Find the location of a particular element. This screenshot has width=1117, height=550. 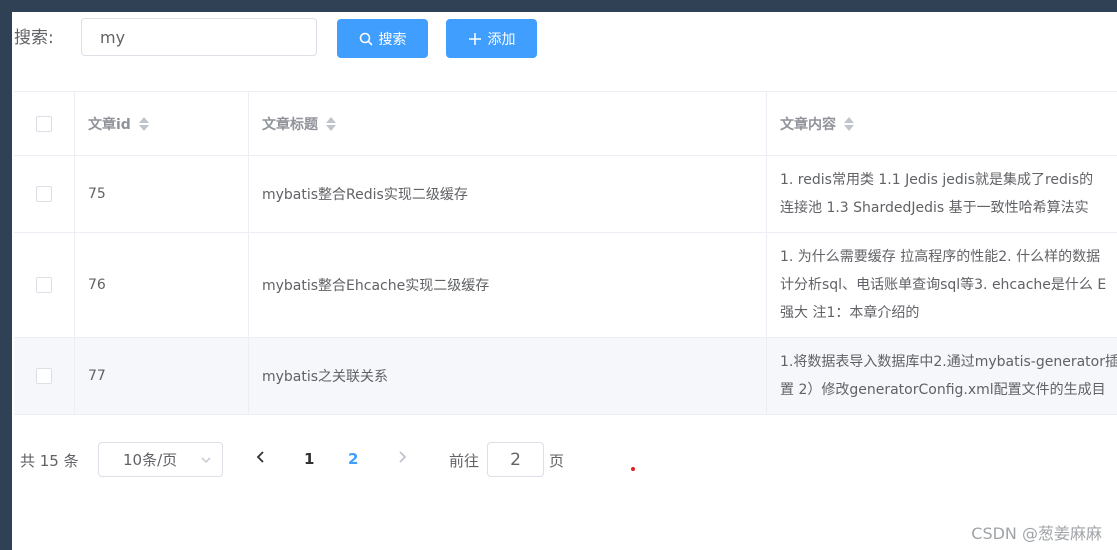

page-1: 1 is located at coordinates (309, 459).